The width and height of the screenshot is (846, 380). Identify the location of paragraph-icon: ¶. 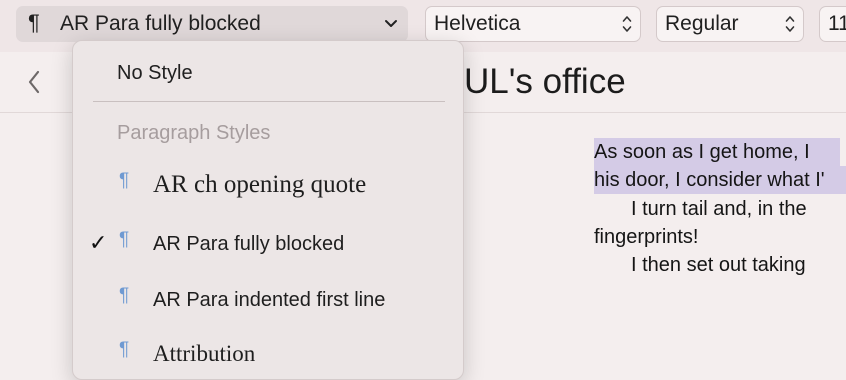
(34, 22).